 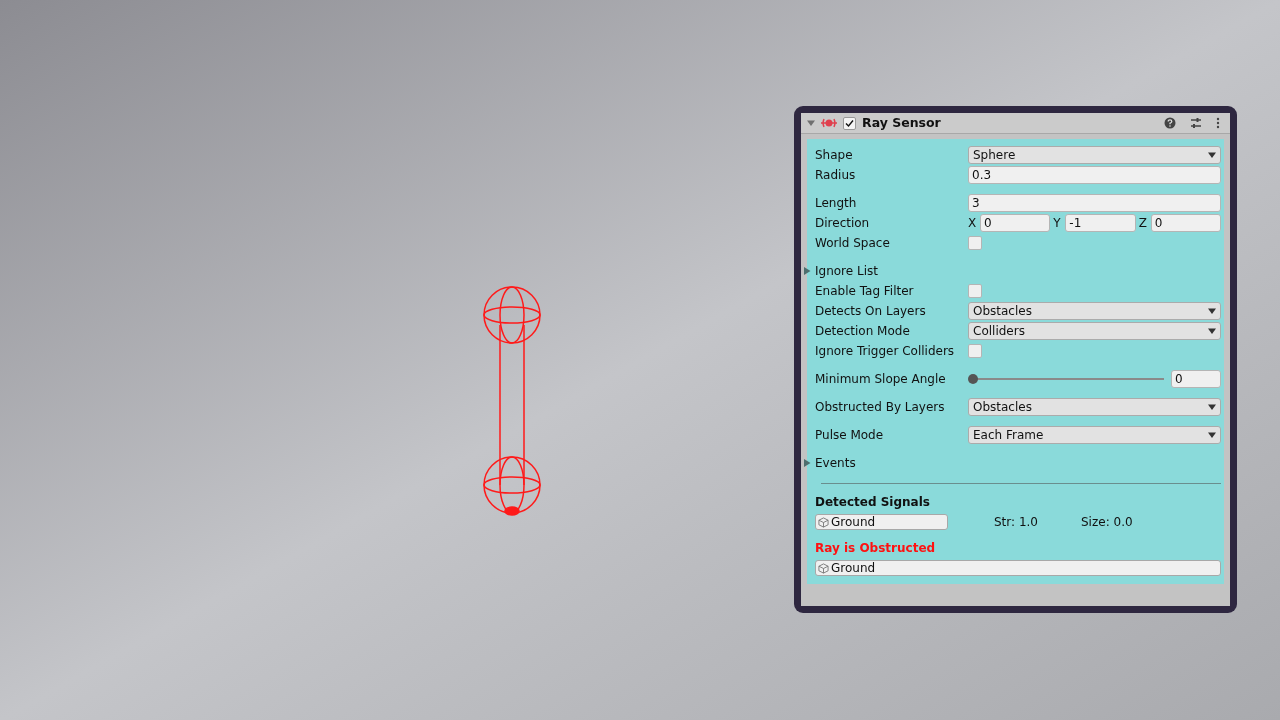 What do you see at coordinates (973, 379) in the screenshot?
I see `slider-thumb` at bounding box center [973, 379].